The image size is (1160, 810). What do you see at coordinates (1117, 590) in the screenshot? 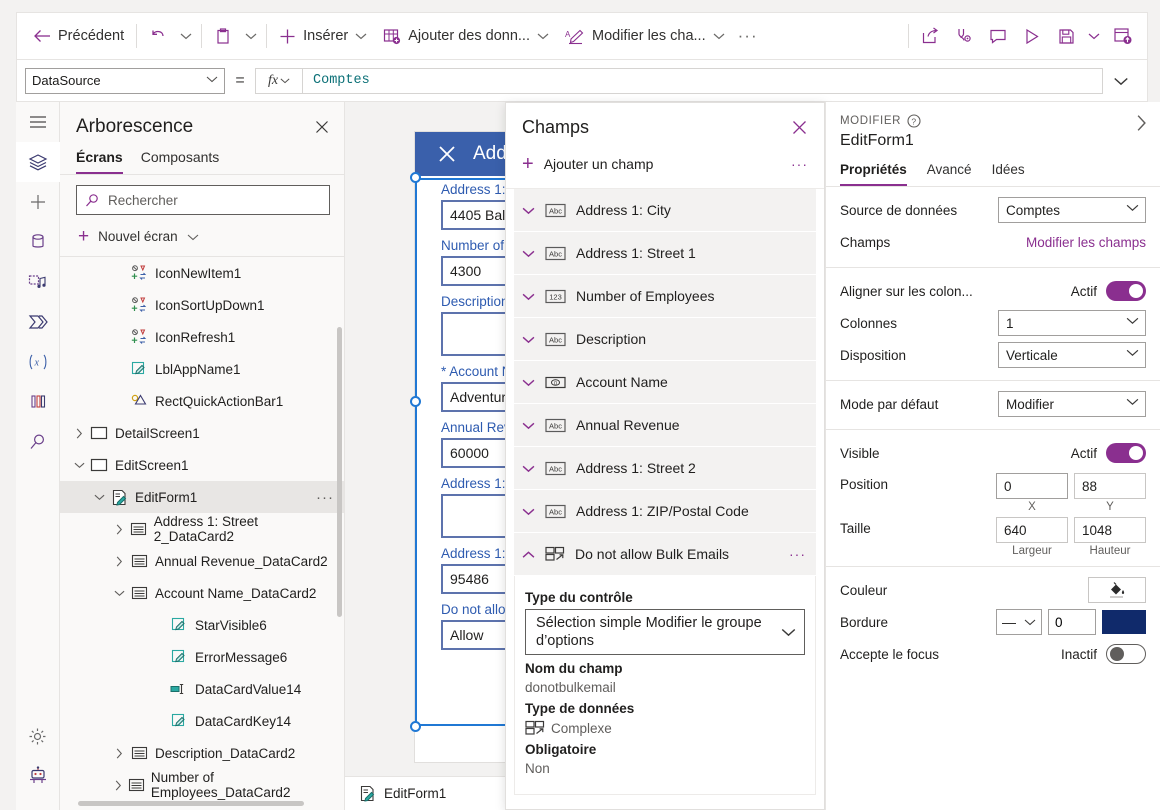
I see `fill-bucket-icon` at bounding box center [1117, 590].